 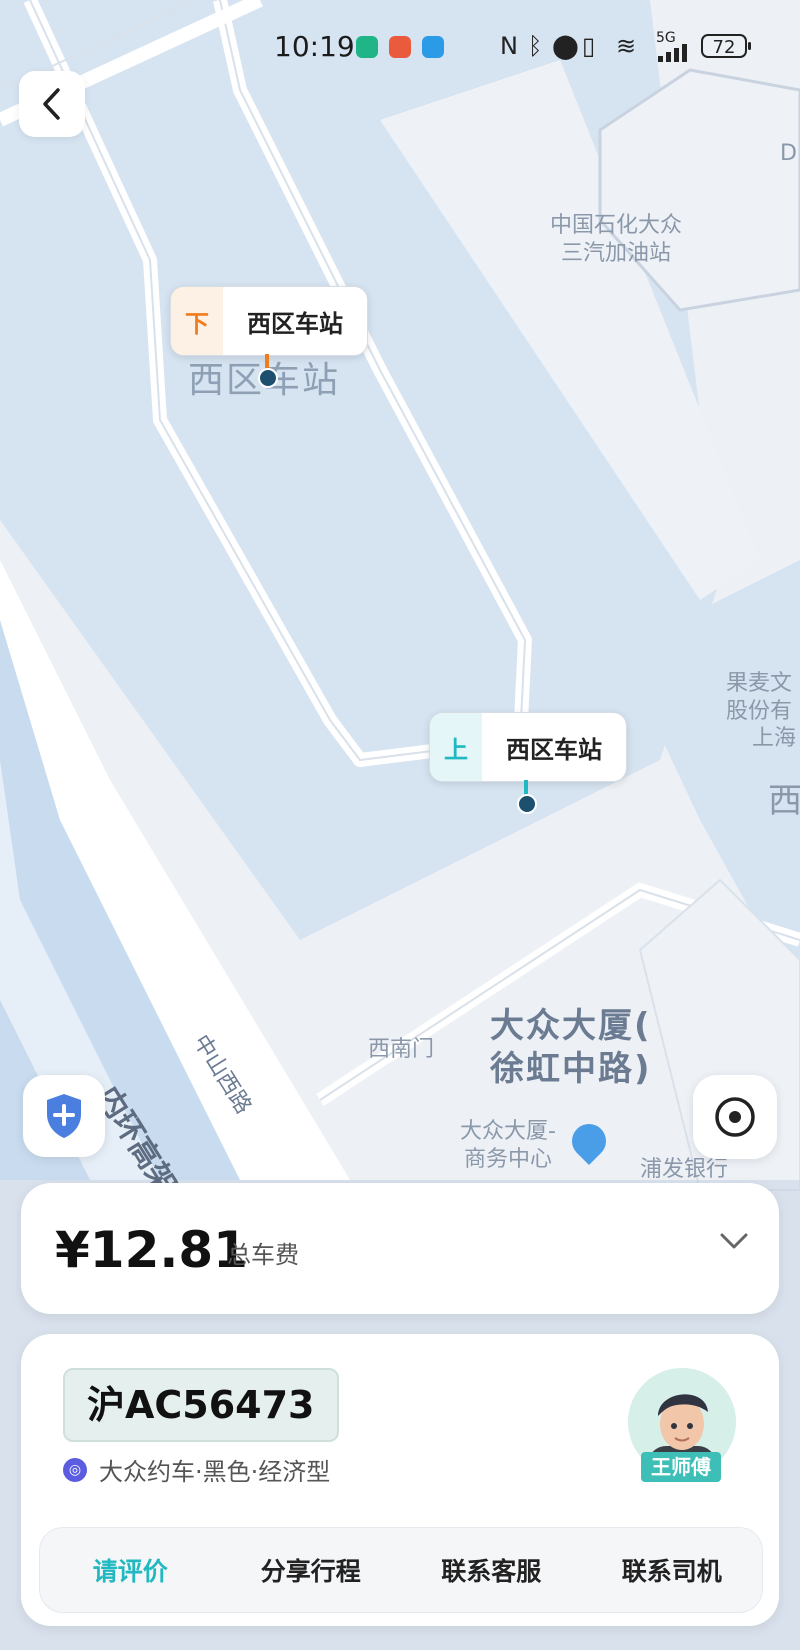 I want to click on bluetooth-icon: ᛒ, so click(x=535, y=46).